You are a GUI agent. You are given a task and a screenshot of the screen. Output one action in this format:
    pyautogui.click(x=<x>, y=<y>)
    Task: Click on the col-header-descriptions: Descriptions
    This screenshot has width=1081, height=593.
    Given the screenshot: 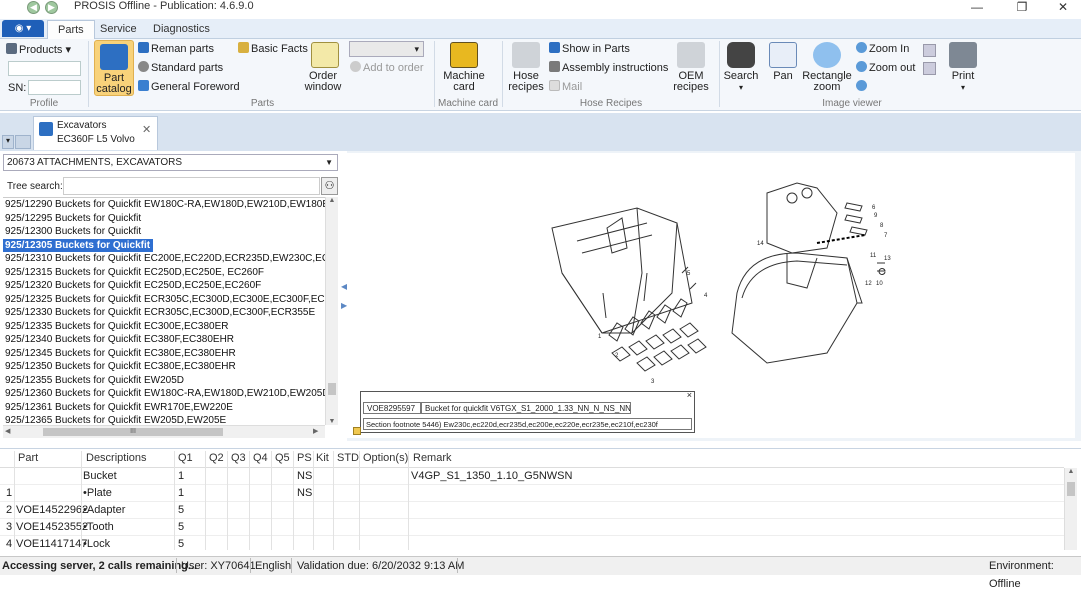 What is the action you would take?
    pyautogui.click(x=116, y=458)
    